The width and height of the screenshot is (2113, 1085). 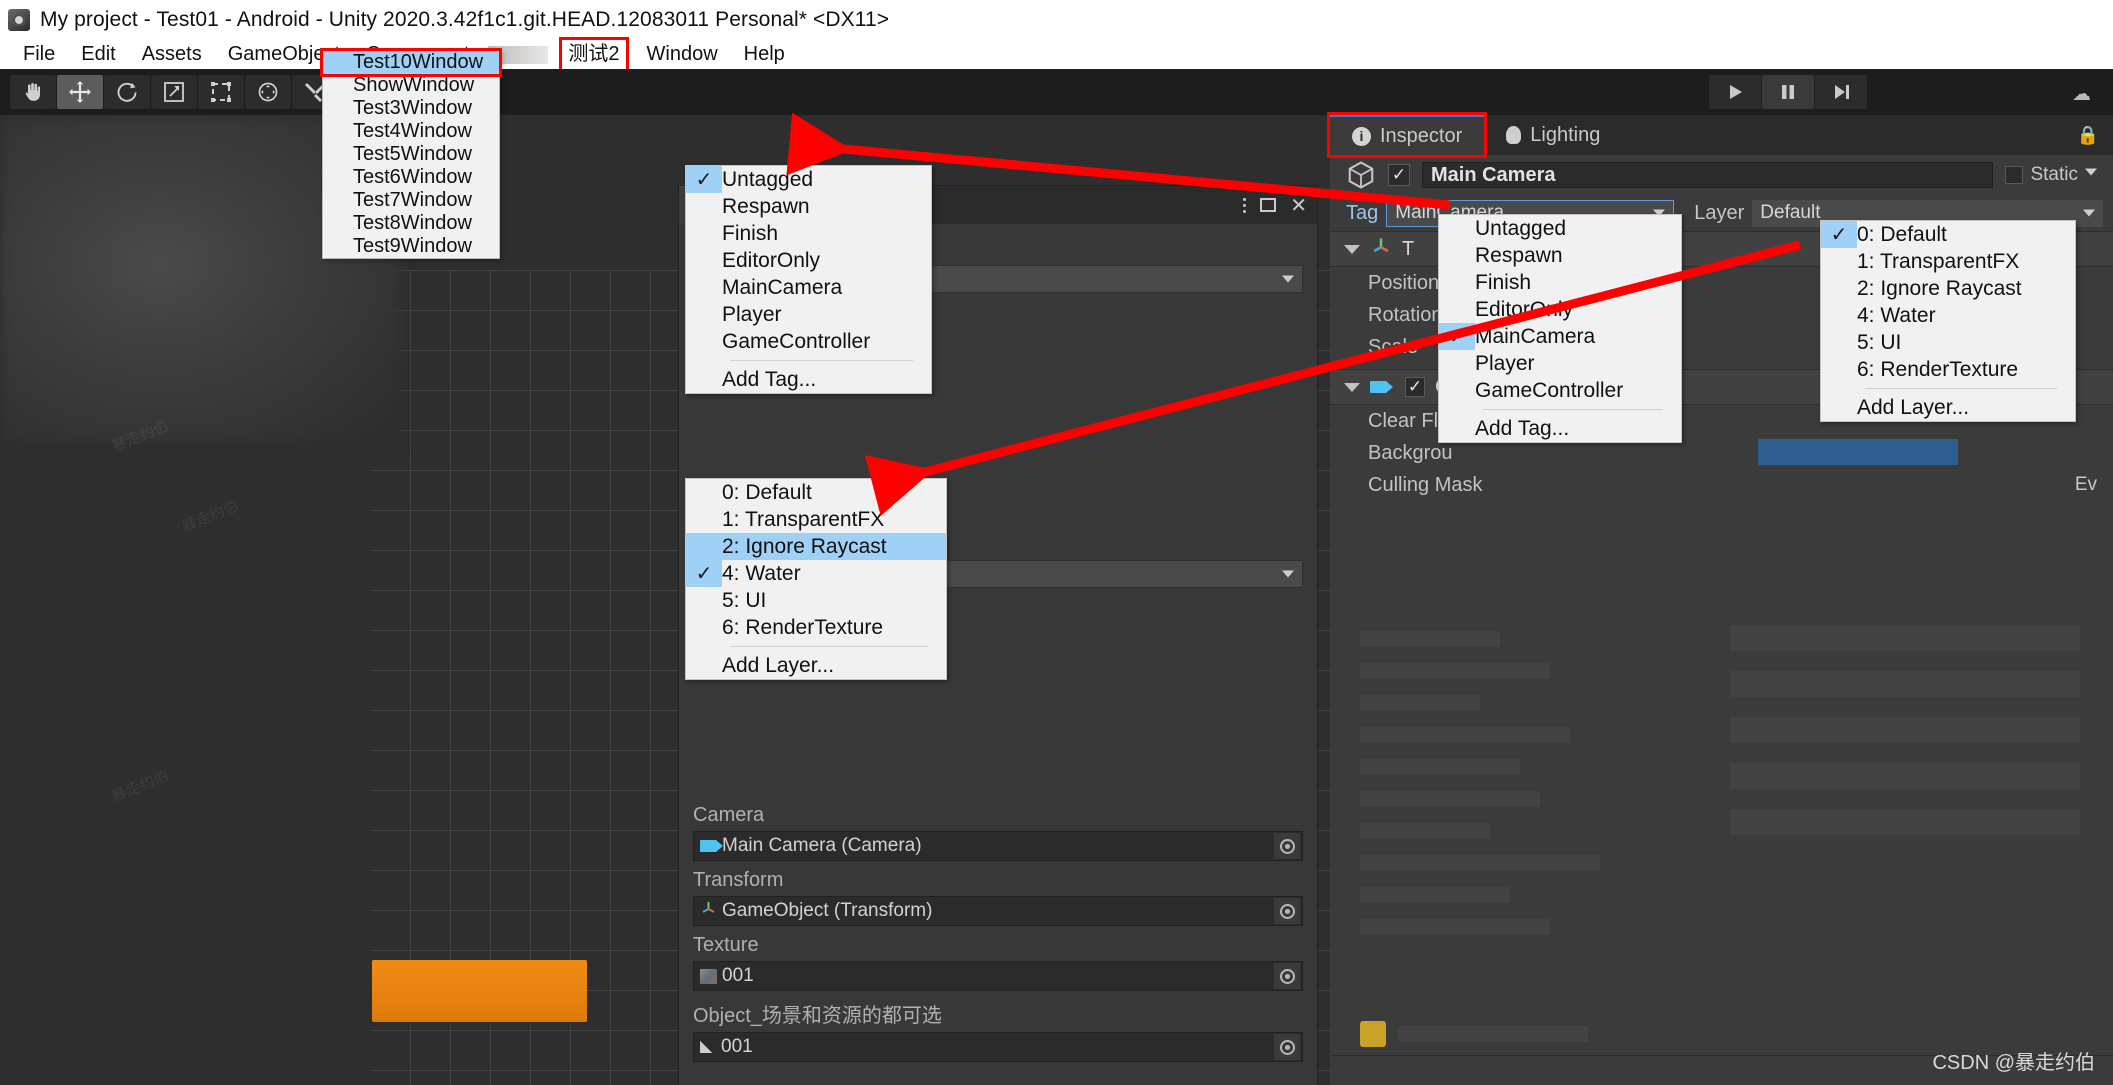 I want to click on insp-tag-option-maincamera: ✓ MainCamera, so click(x=1560, y=336).